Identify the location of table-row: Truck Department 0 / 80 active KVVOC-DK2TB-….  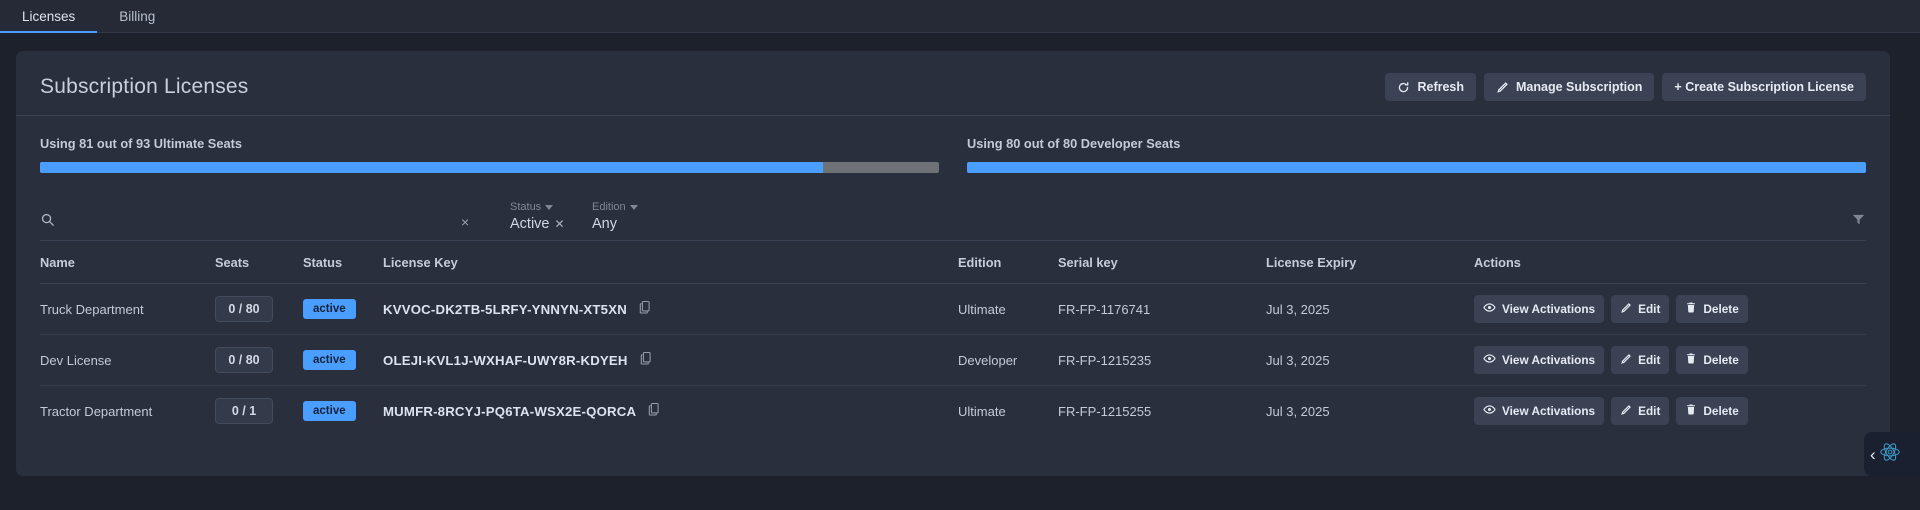
(953, 309).